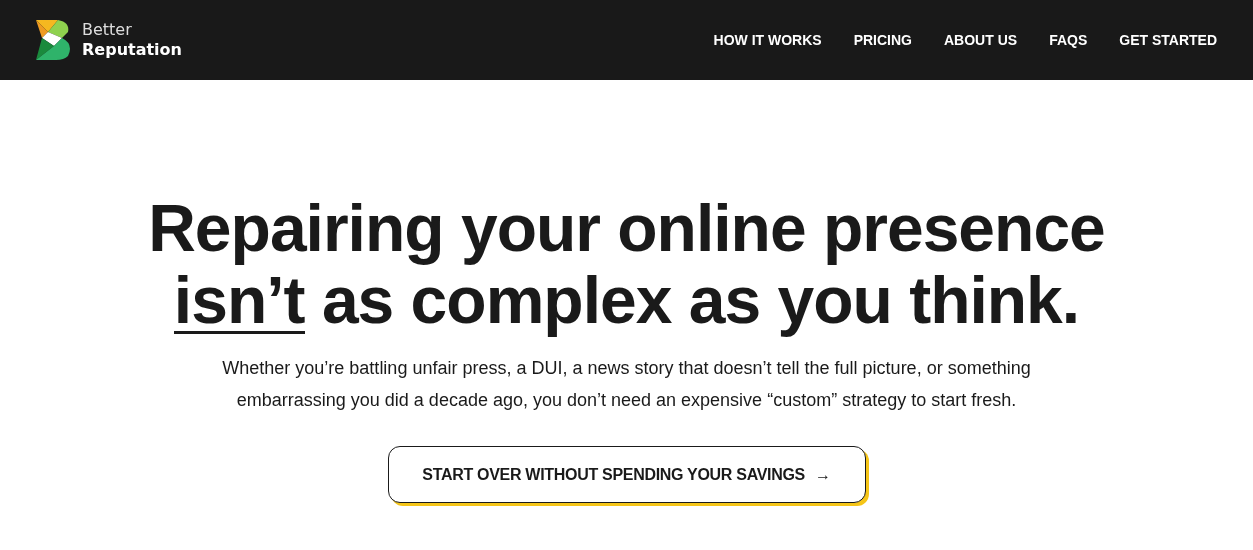 This screenshot has width=1253, height=550. I want to click on nav-link: GET STARTED, so click(1168, 40).